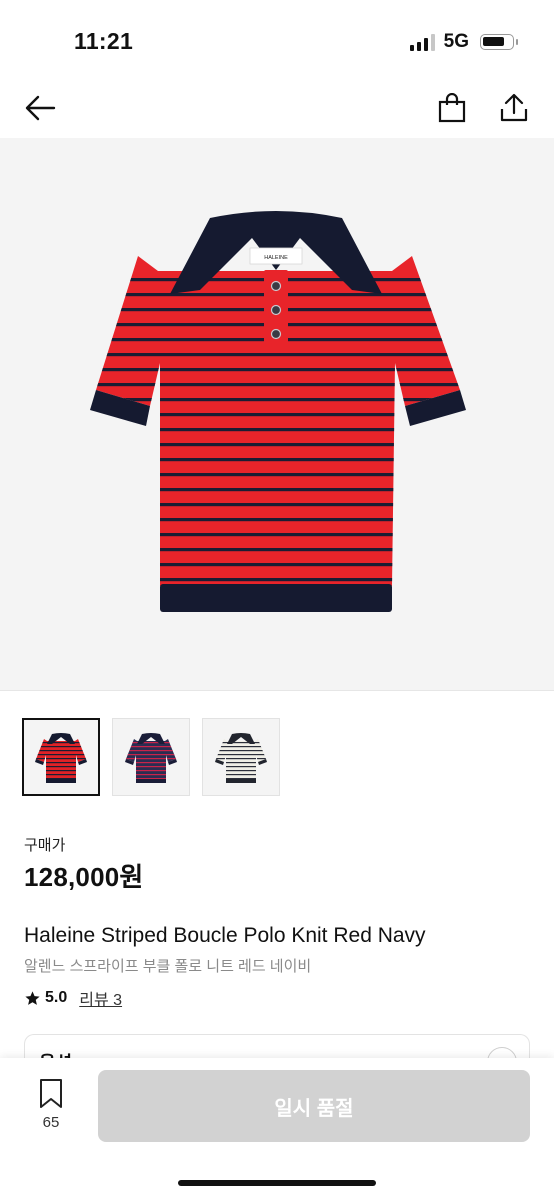  I want to click on bookmark-button: 65, so click(51, 1108).